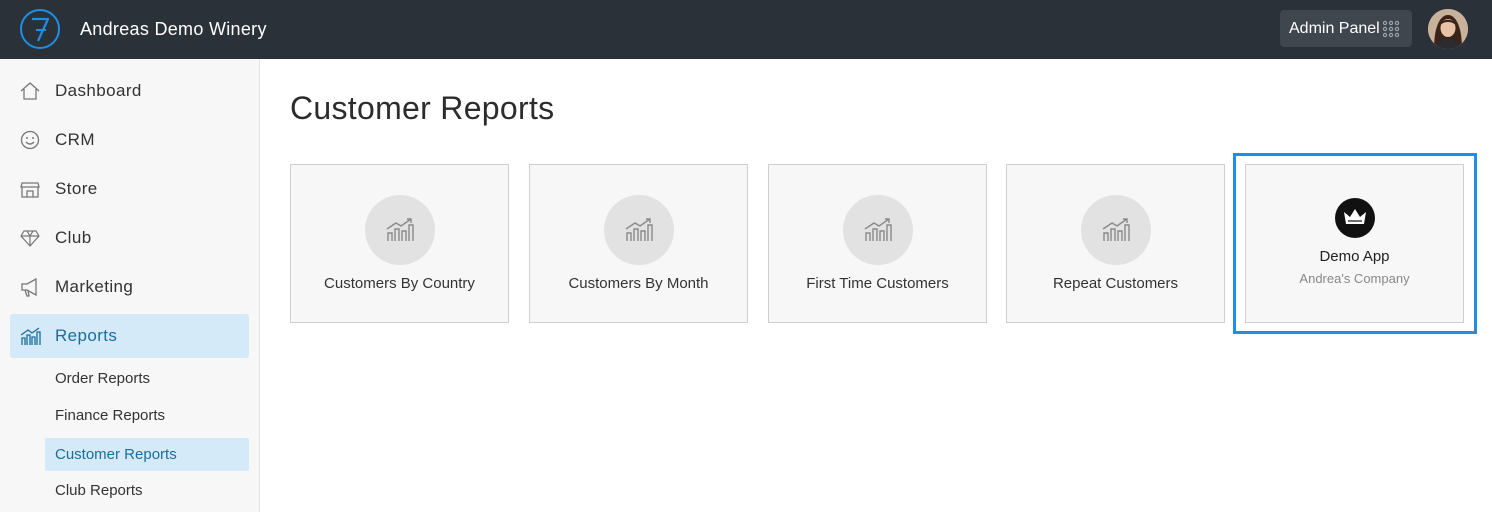 This screenshot has height=512, width=1492. What do you see at coordinates (877, 283) in the screenshot?
I see `report-card-label: First Time Customers` at bounding box center [877, 283].